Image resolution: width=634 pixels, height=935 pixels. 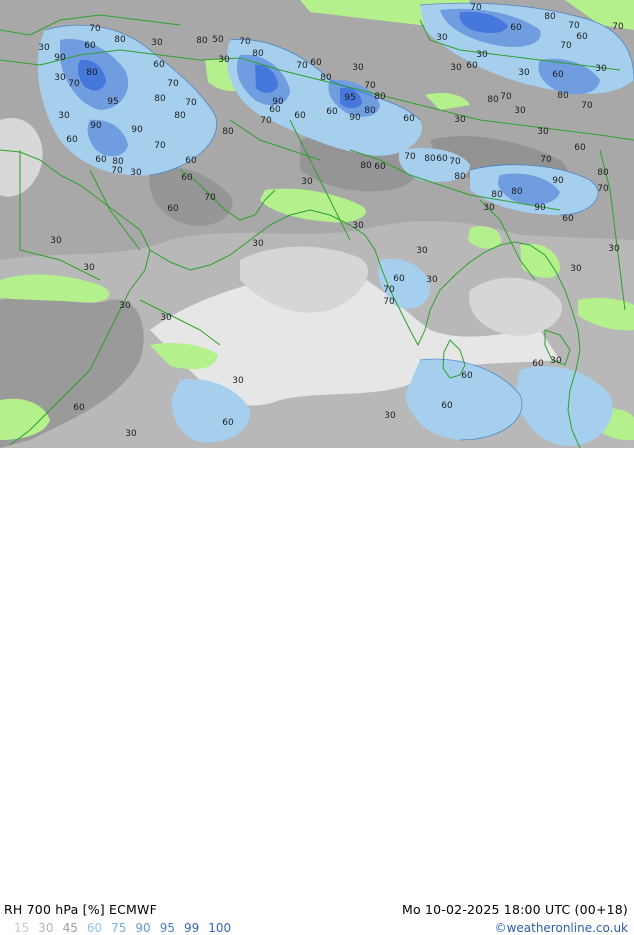 What do you see at coordinates (167, 928) in the screenshot?
I see `legend-level: 95` at bounding box center [167, 928].